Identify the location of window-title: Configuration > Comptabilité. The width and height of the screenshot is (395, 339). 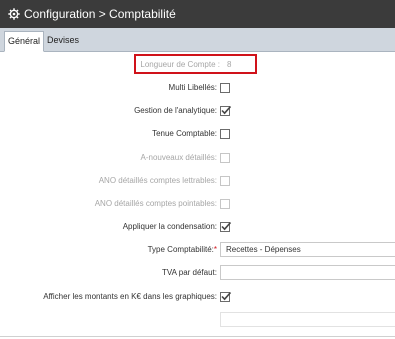
(100, 14).